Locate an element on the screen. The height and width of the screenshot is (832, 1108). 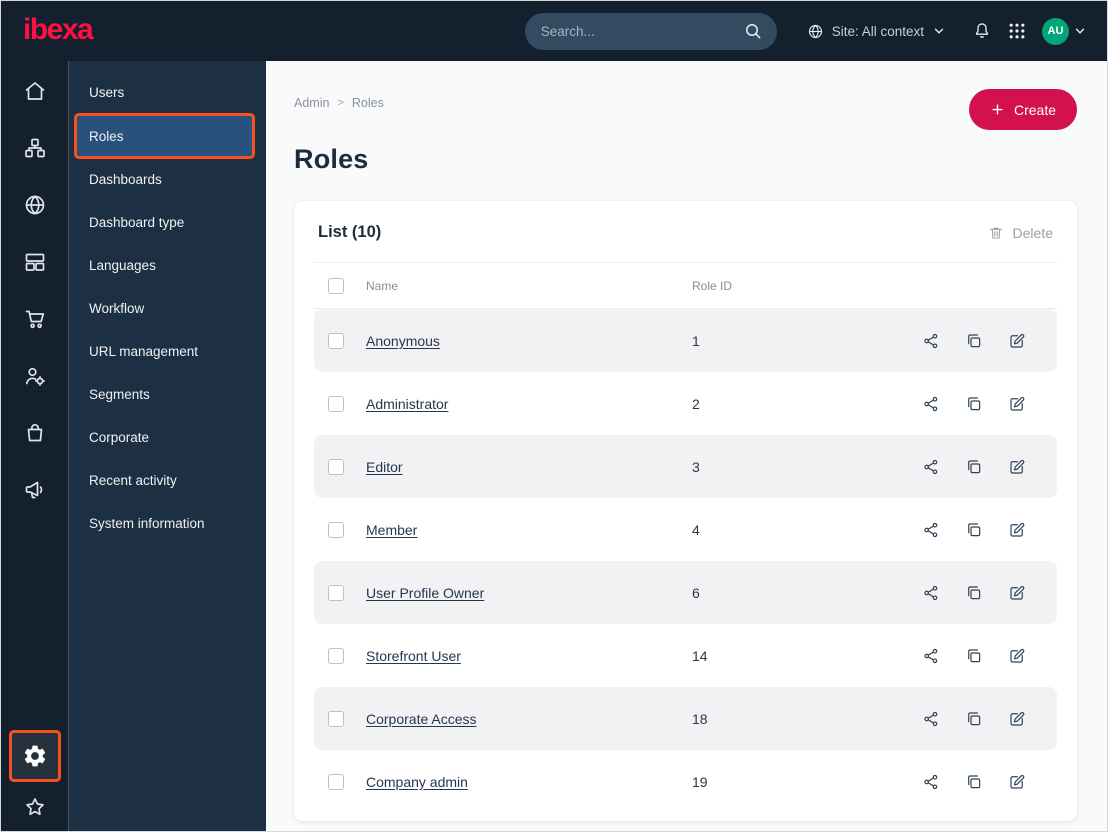
sidebar-item-label: Dashboards is located at coordinates (125, 179).